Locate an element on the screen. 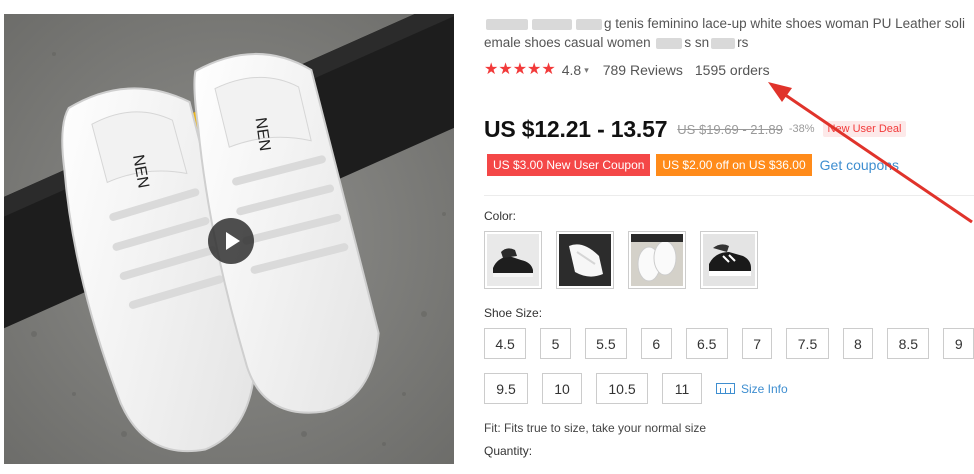  white-sneaker-thumb is located at coordinates (585, 260).